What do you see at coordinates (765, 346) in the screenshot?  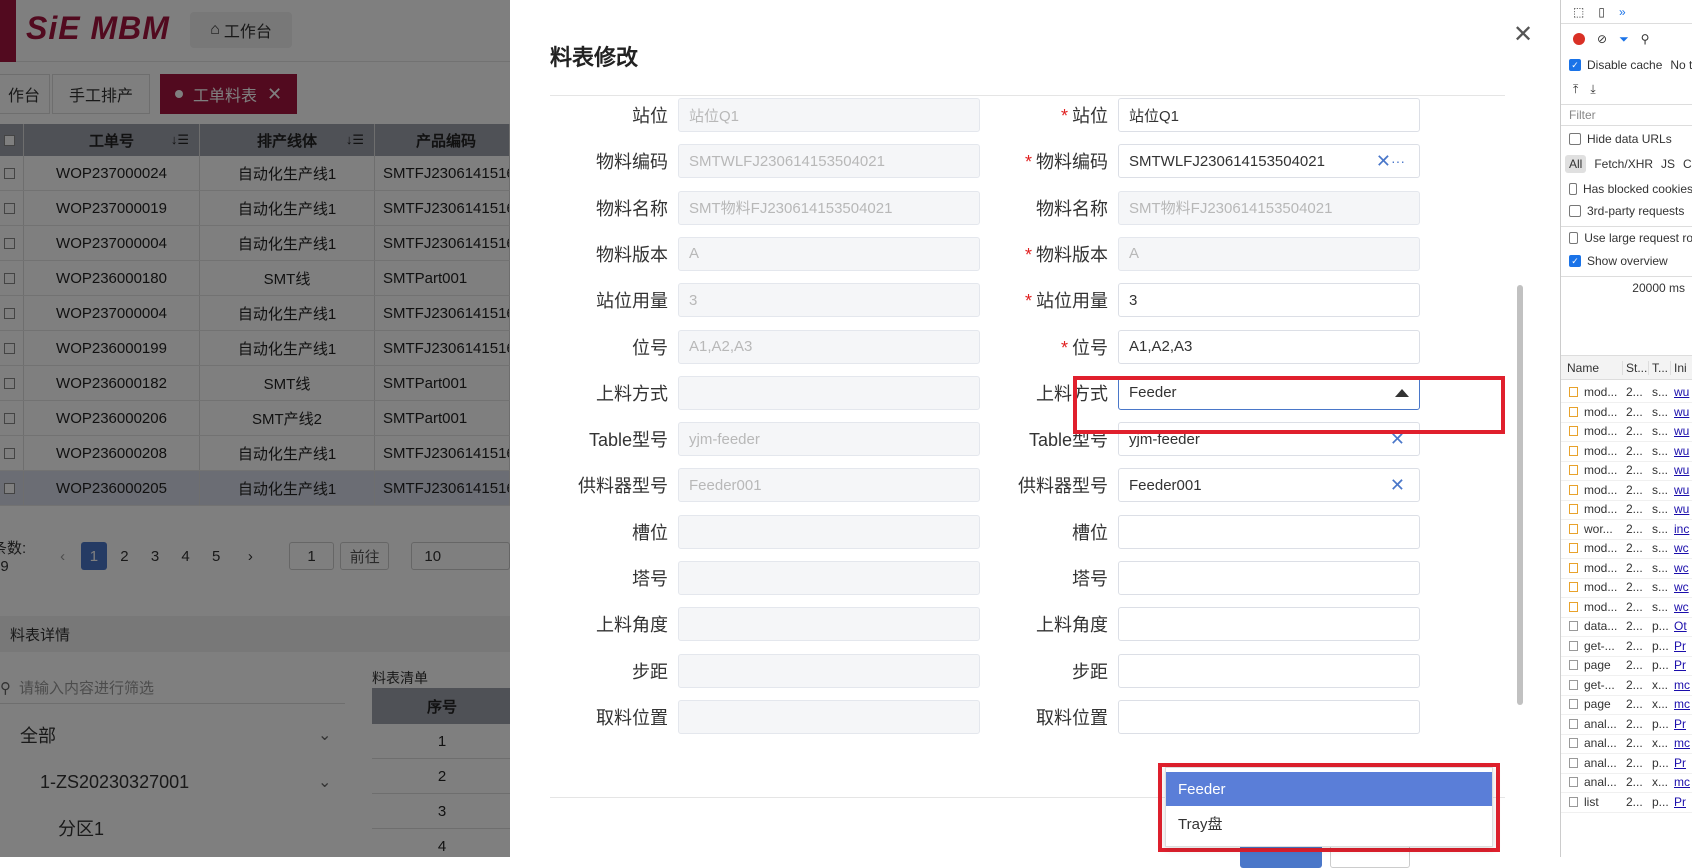 I see `form-row: 位号 A1,A2,A3` at bounding box center [765, 346].